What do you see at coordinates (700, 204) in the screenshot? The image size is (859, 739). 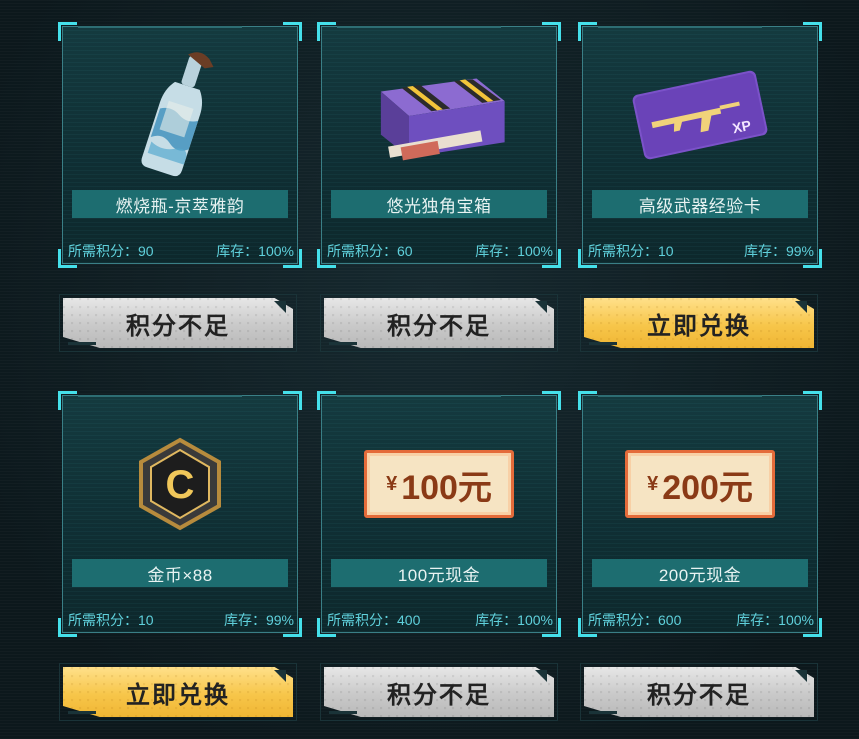 I see `item-name: 高级武器经验卡` at bounding box center [700, 204].